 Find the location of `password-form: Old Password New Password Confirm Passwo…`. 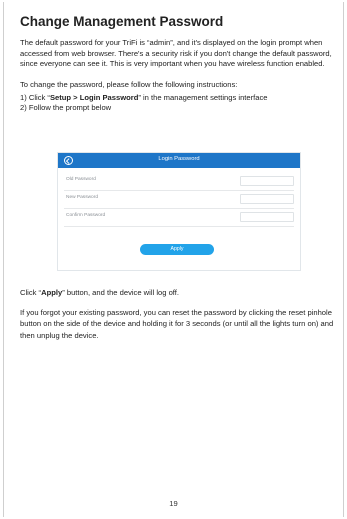

password-form: Old Password New Password Confirm Passwo… is located at coordinates (179, 200).